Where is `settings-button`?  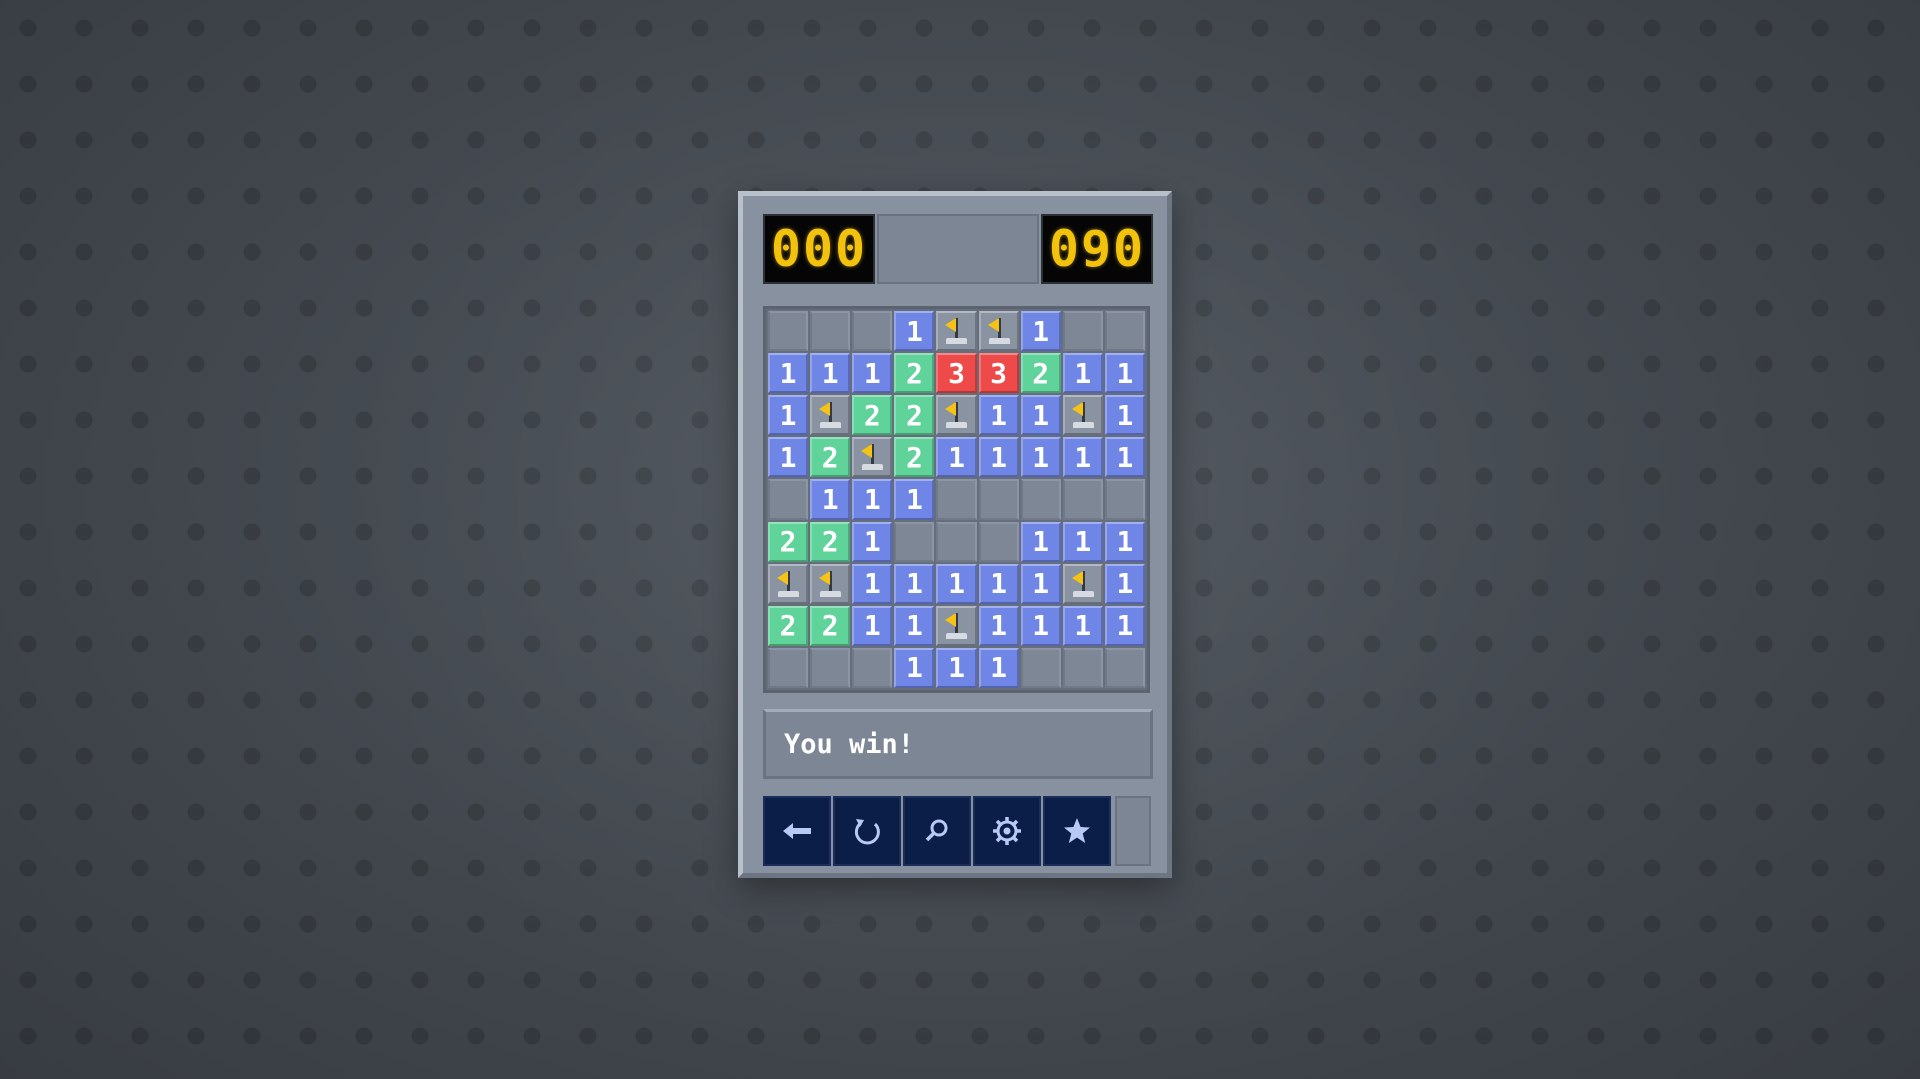
settings-button is located at coordinates (1007, 831).